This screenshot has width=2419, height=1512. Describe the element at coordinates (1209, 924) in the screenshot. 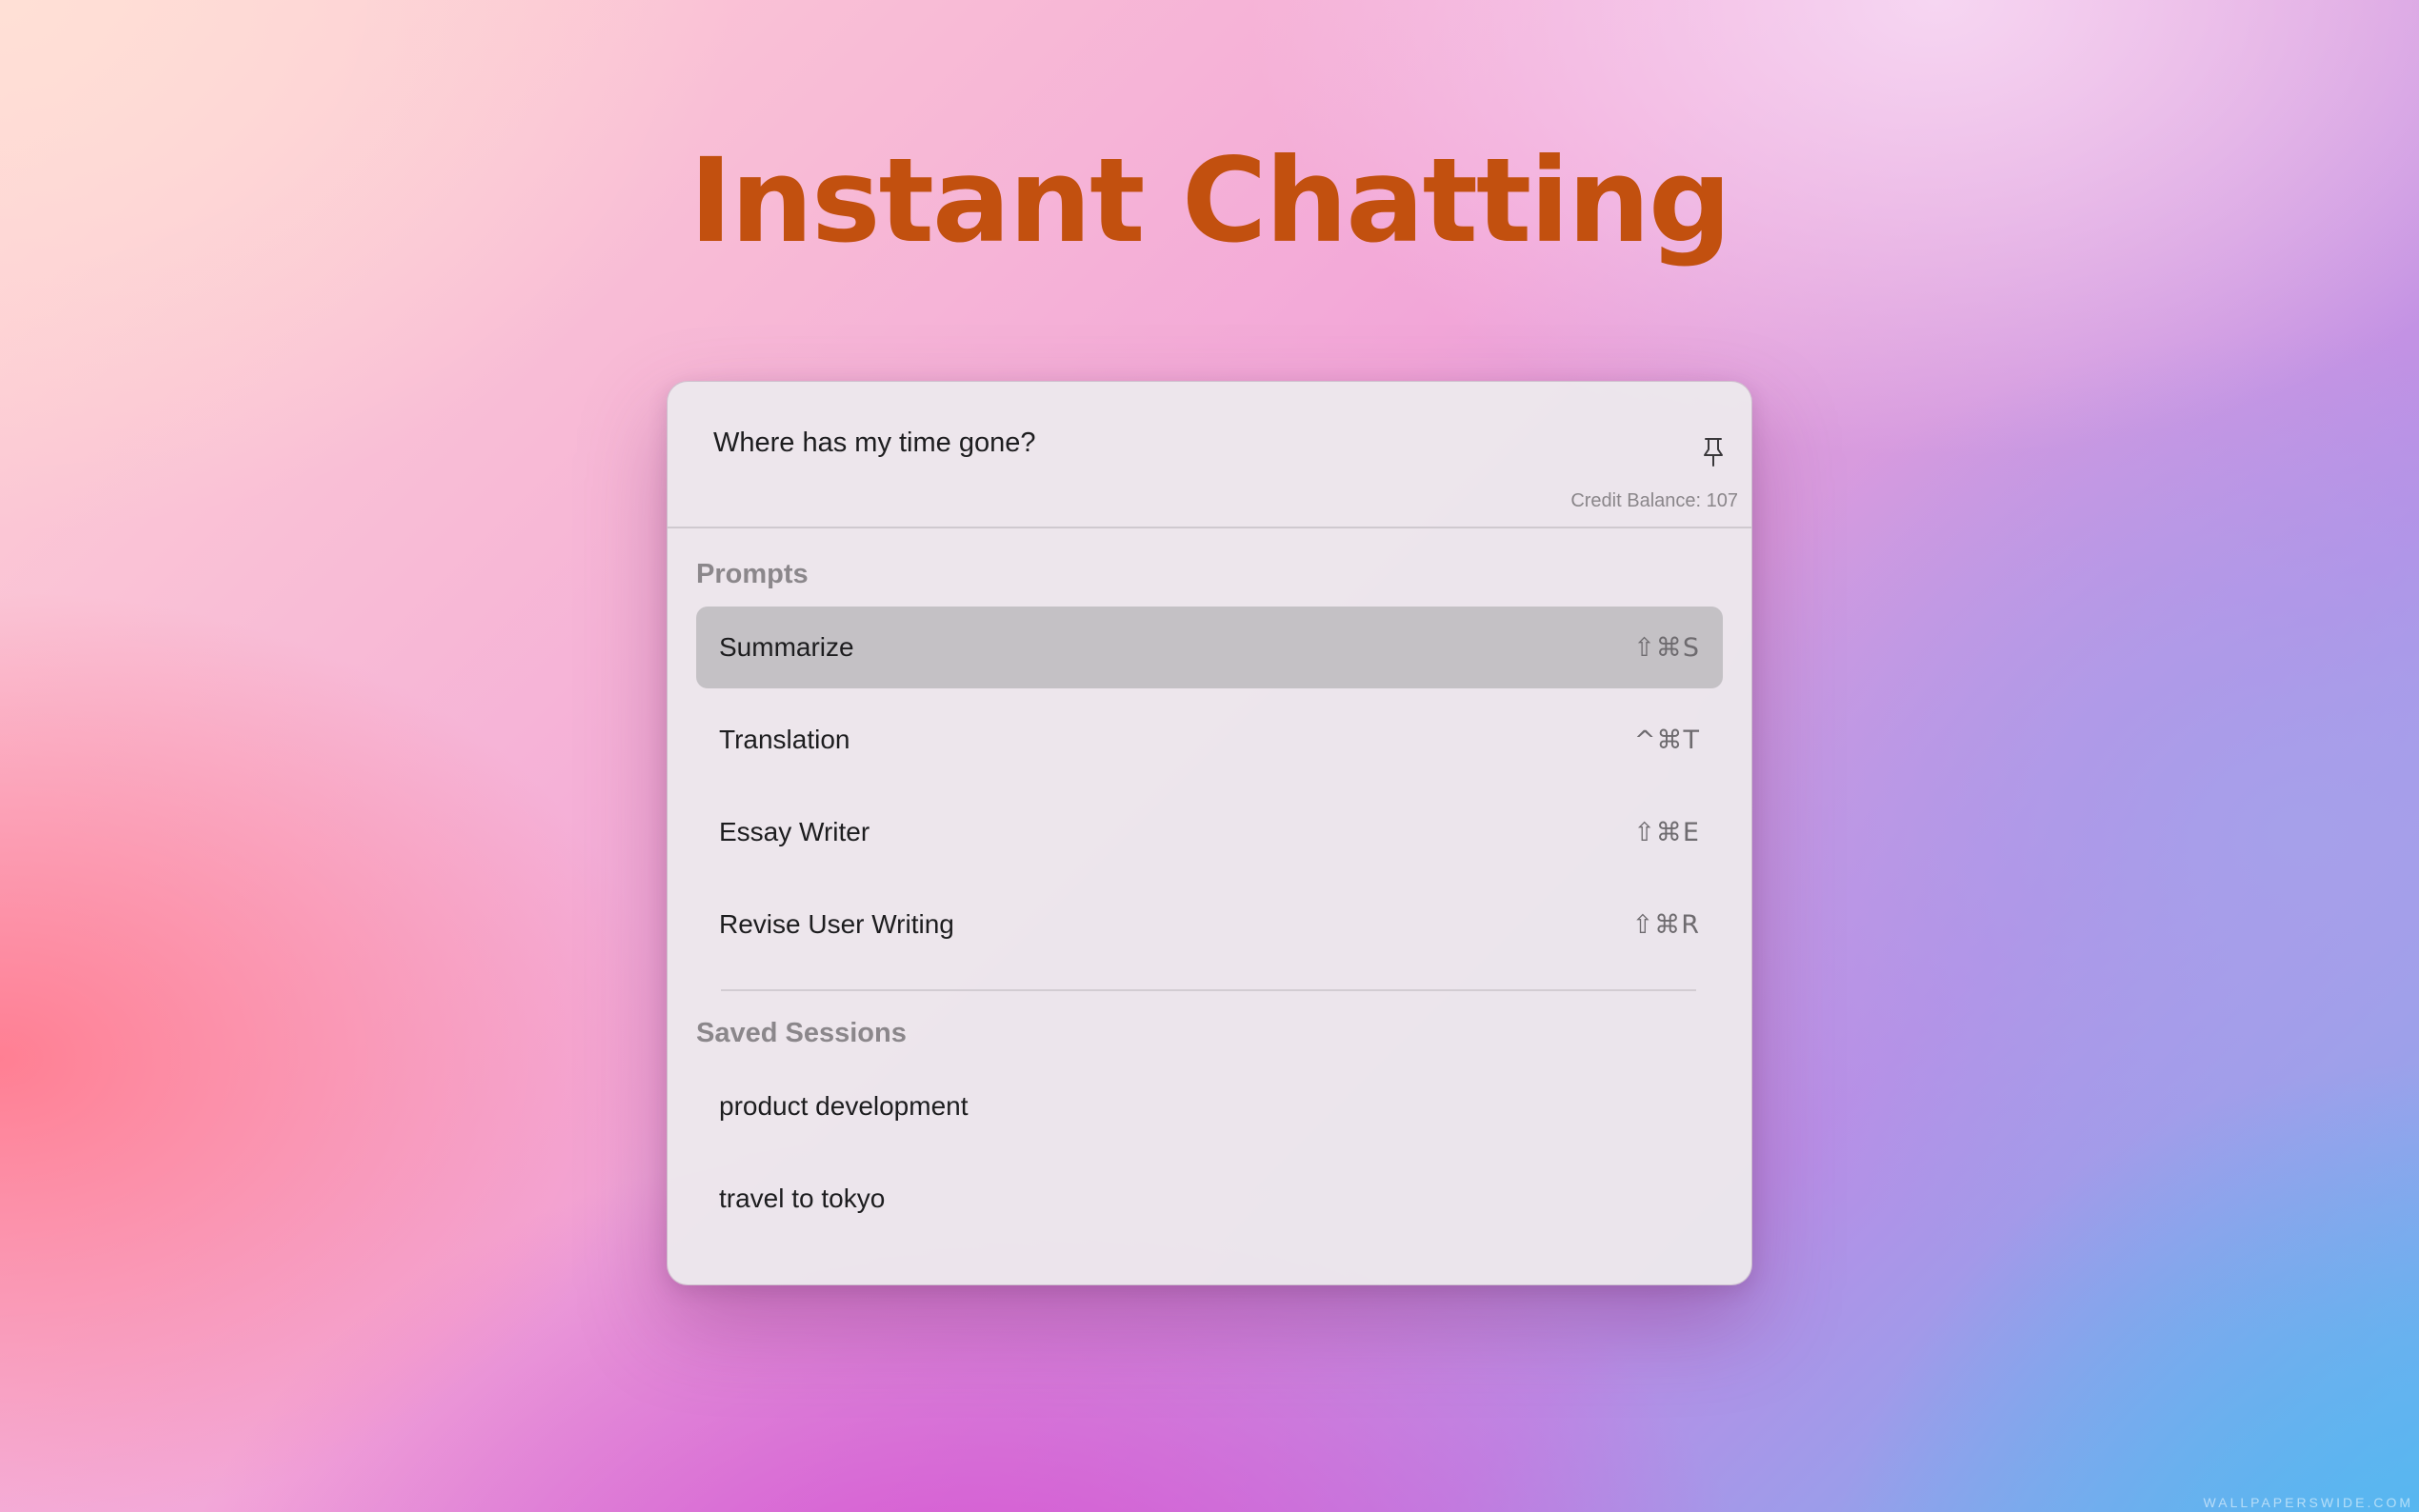

I see `prompt-item-revise-user-writing: Revise User Writing ⇧⌘R` at that location.